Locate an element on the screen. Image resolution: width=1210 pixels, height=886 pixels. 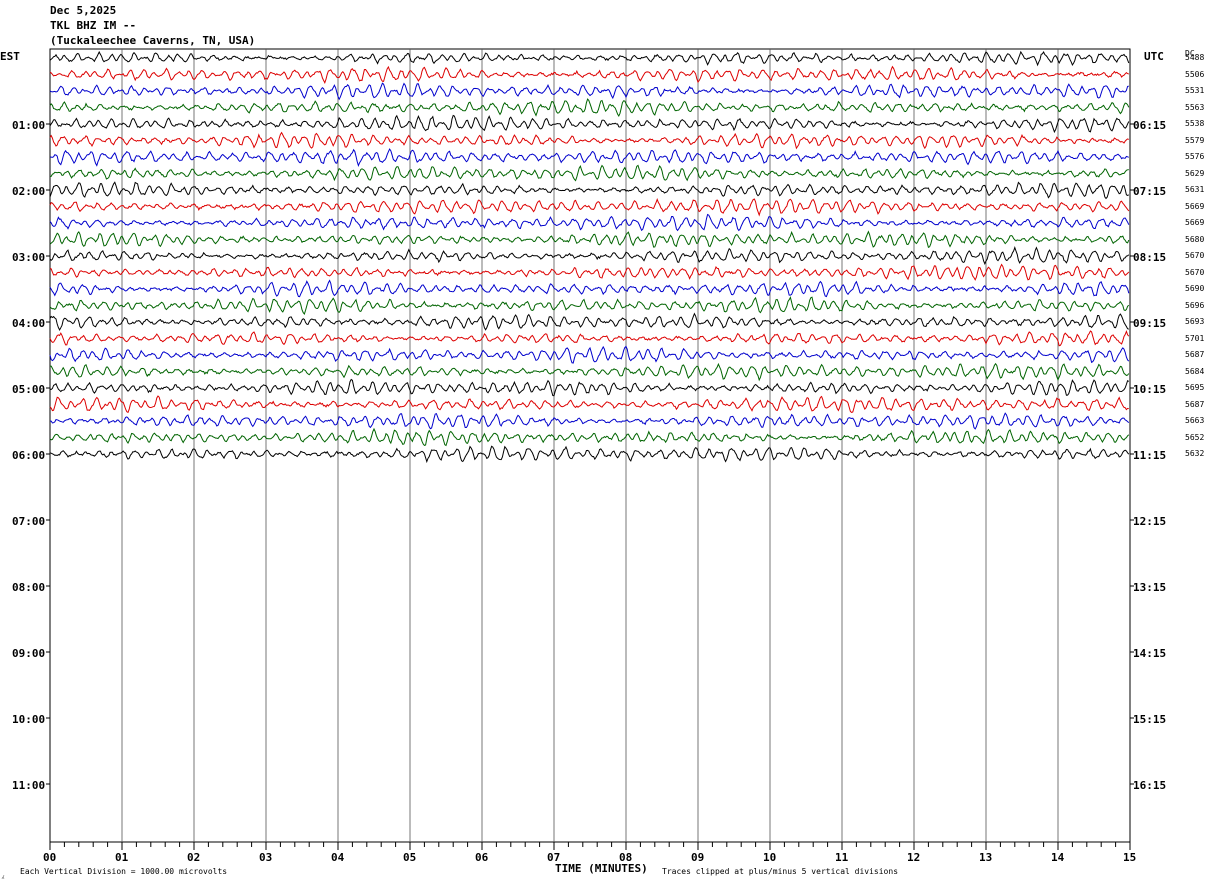
x-tick-label: 09 is located at coordinates (698, 857).